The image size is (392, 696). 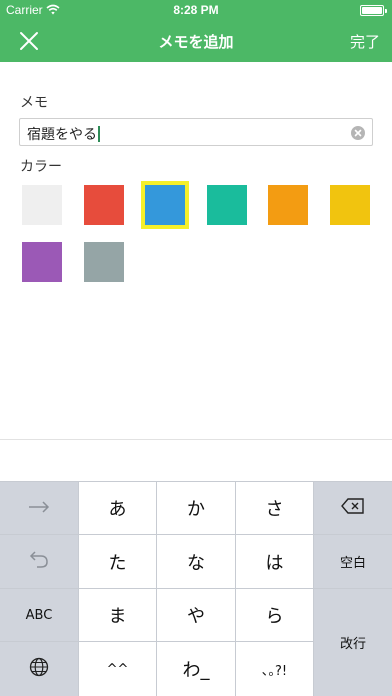 I want to click on text-cursor, so click(x=99, y=134).